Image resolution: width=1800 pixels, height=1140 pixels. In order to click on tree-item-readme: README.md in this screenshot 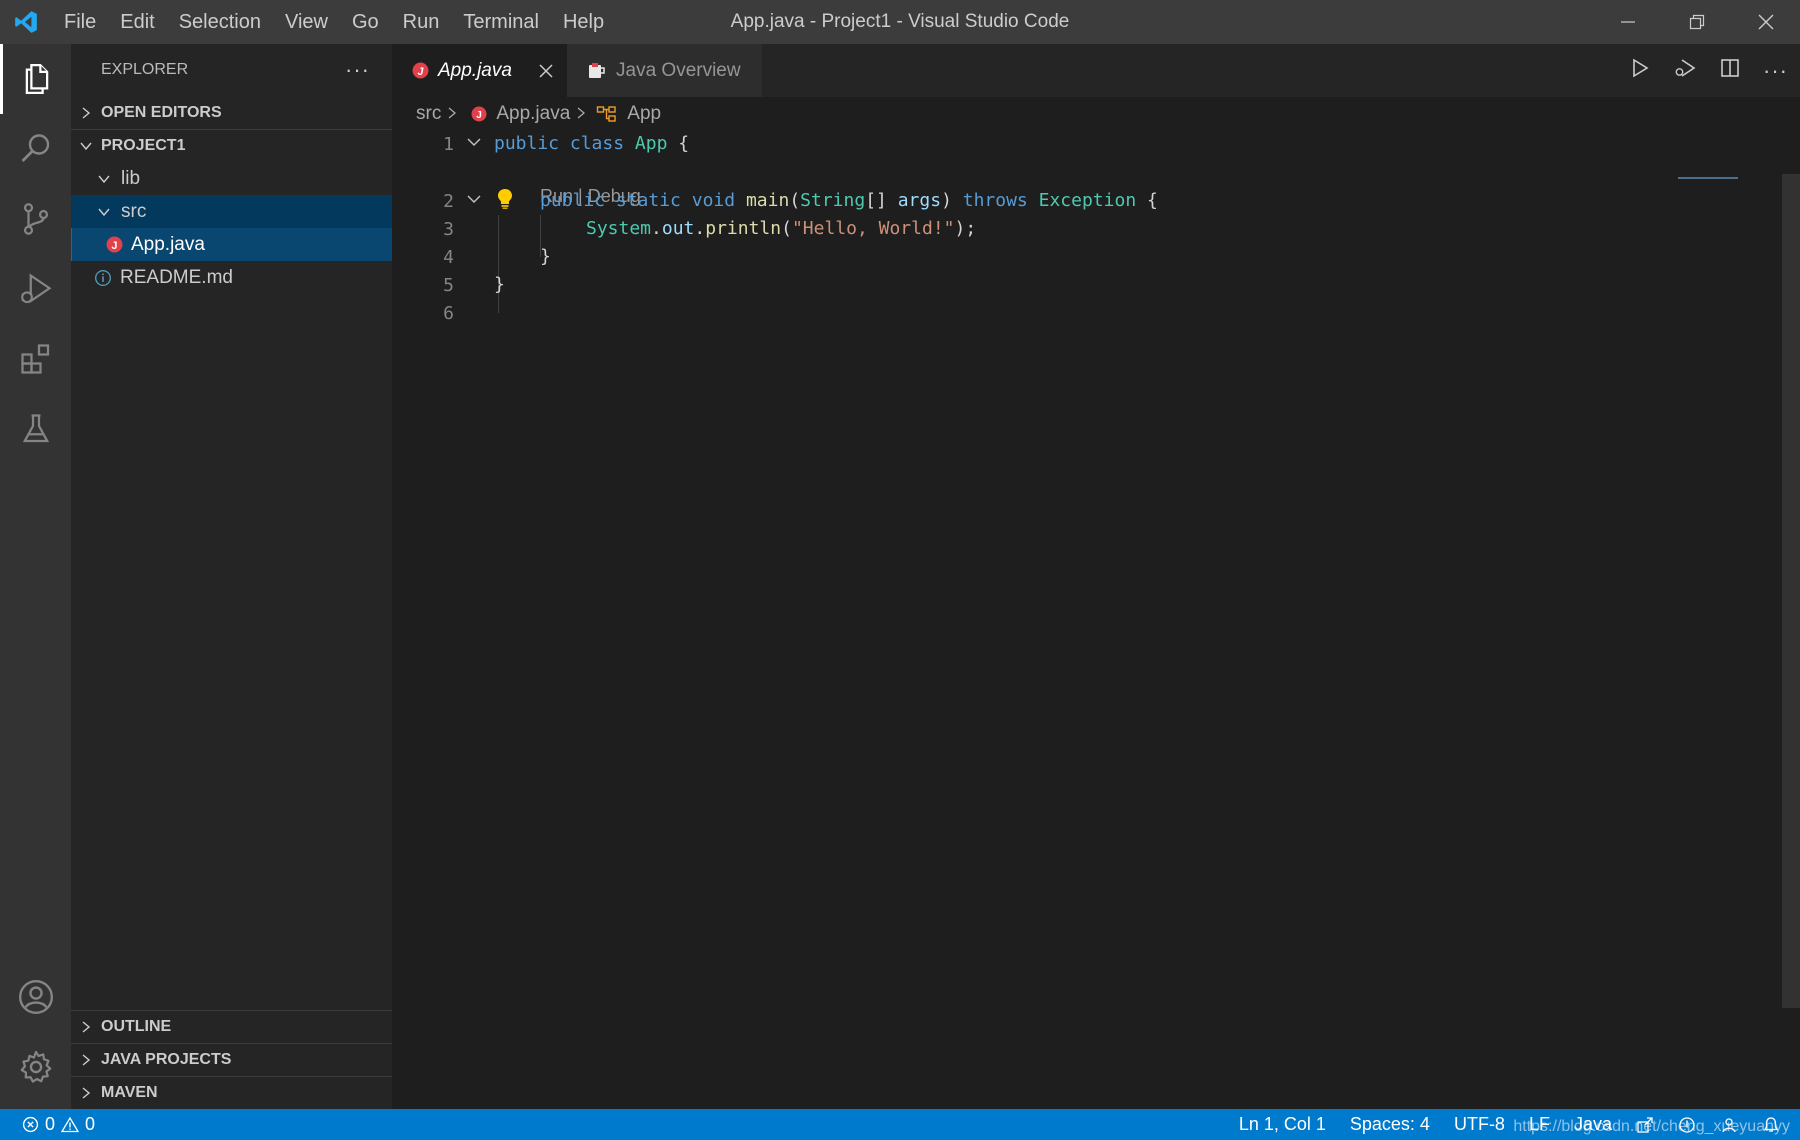, I will do `click(231, 277)`.